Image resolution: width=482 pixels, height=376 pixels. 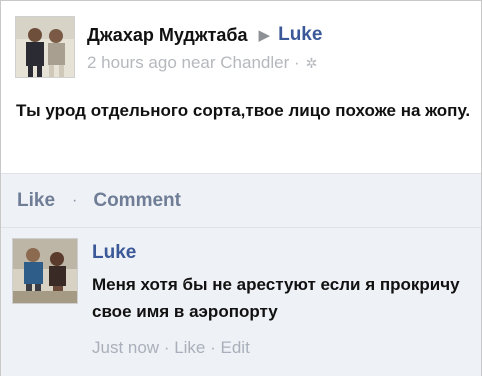 What do you see at coordinates (125, 347) in the screenshot?
I see `comment-timestamp: Just now` at bounding box center [125, 347].